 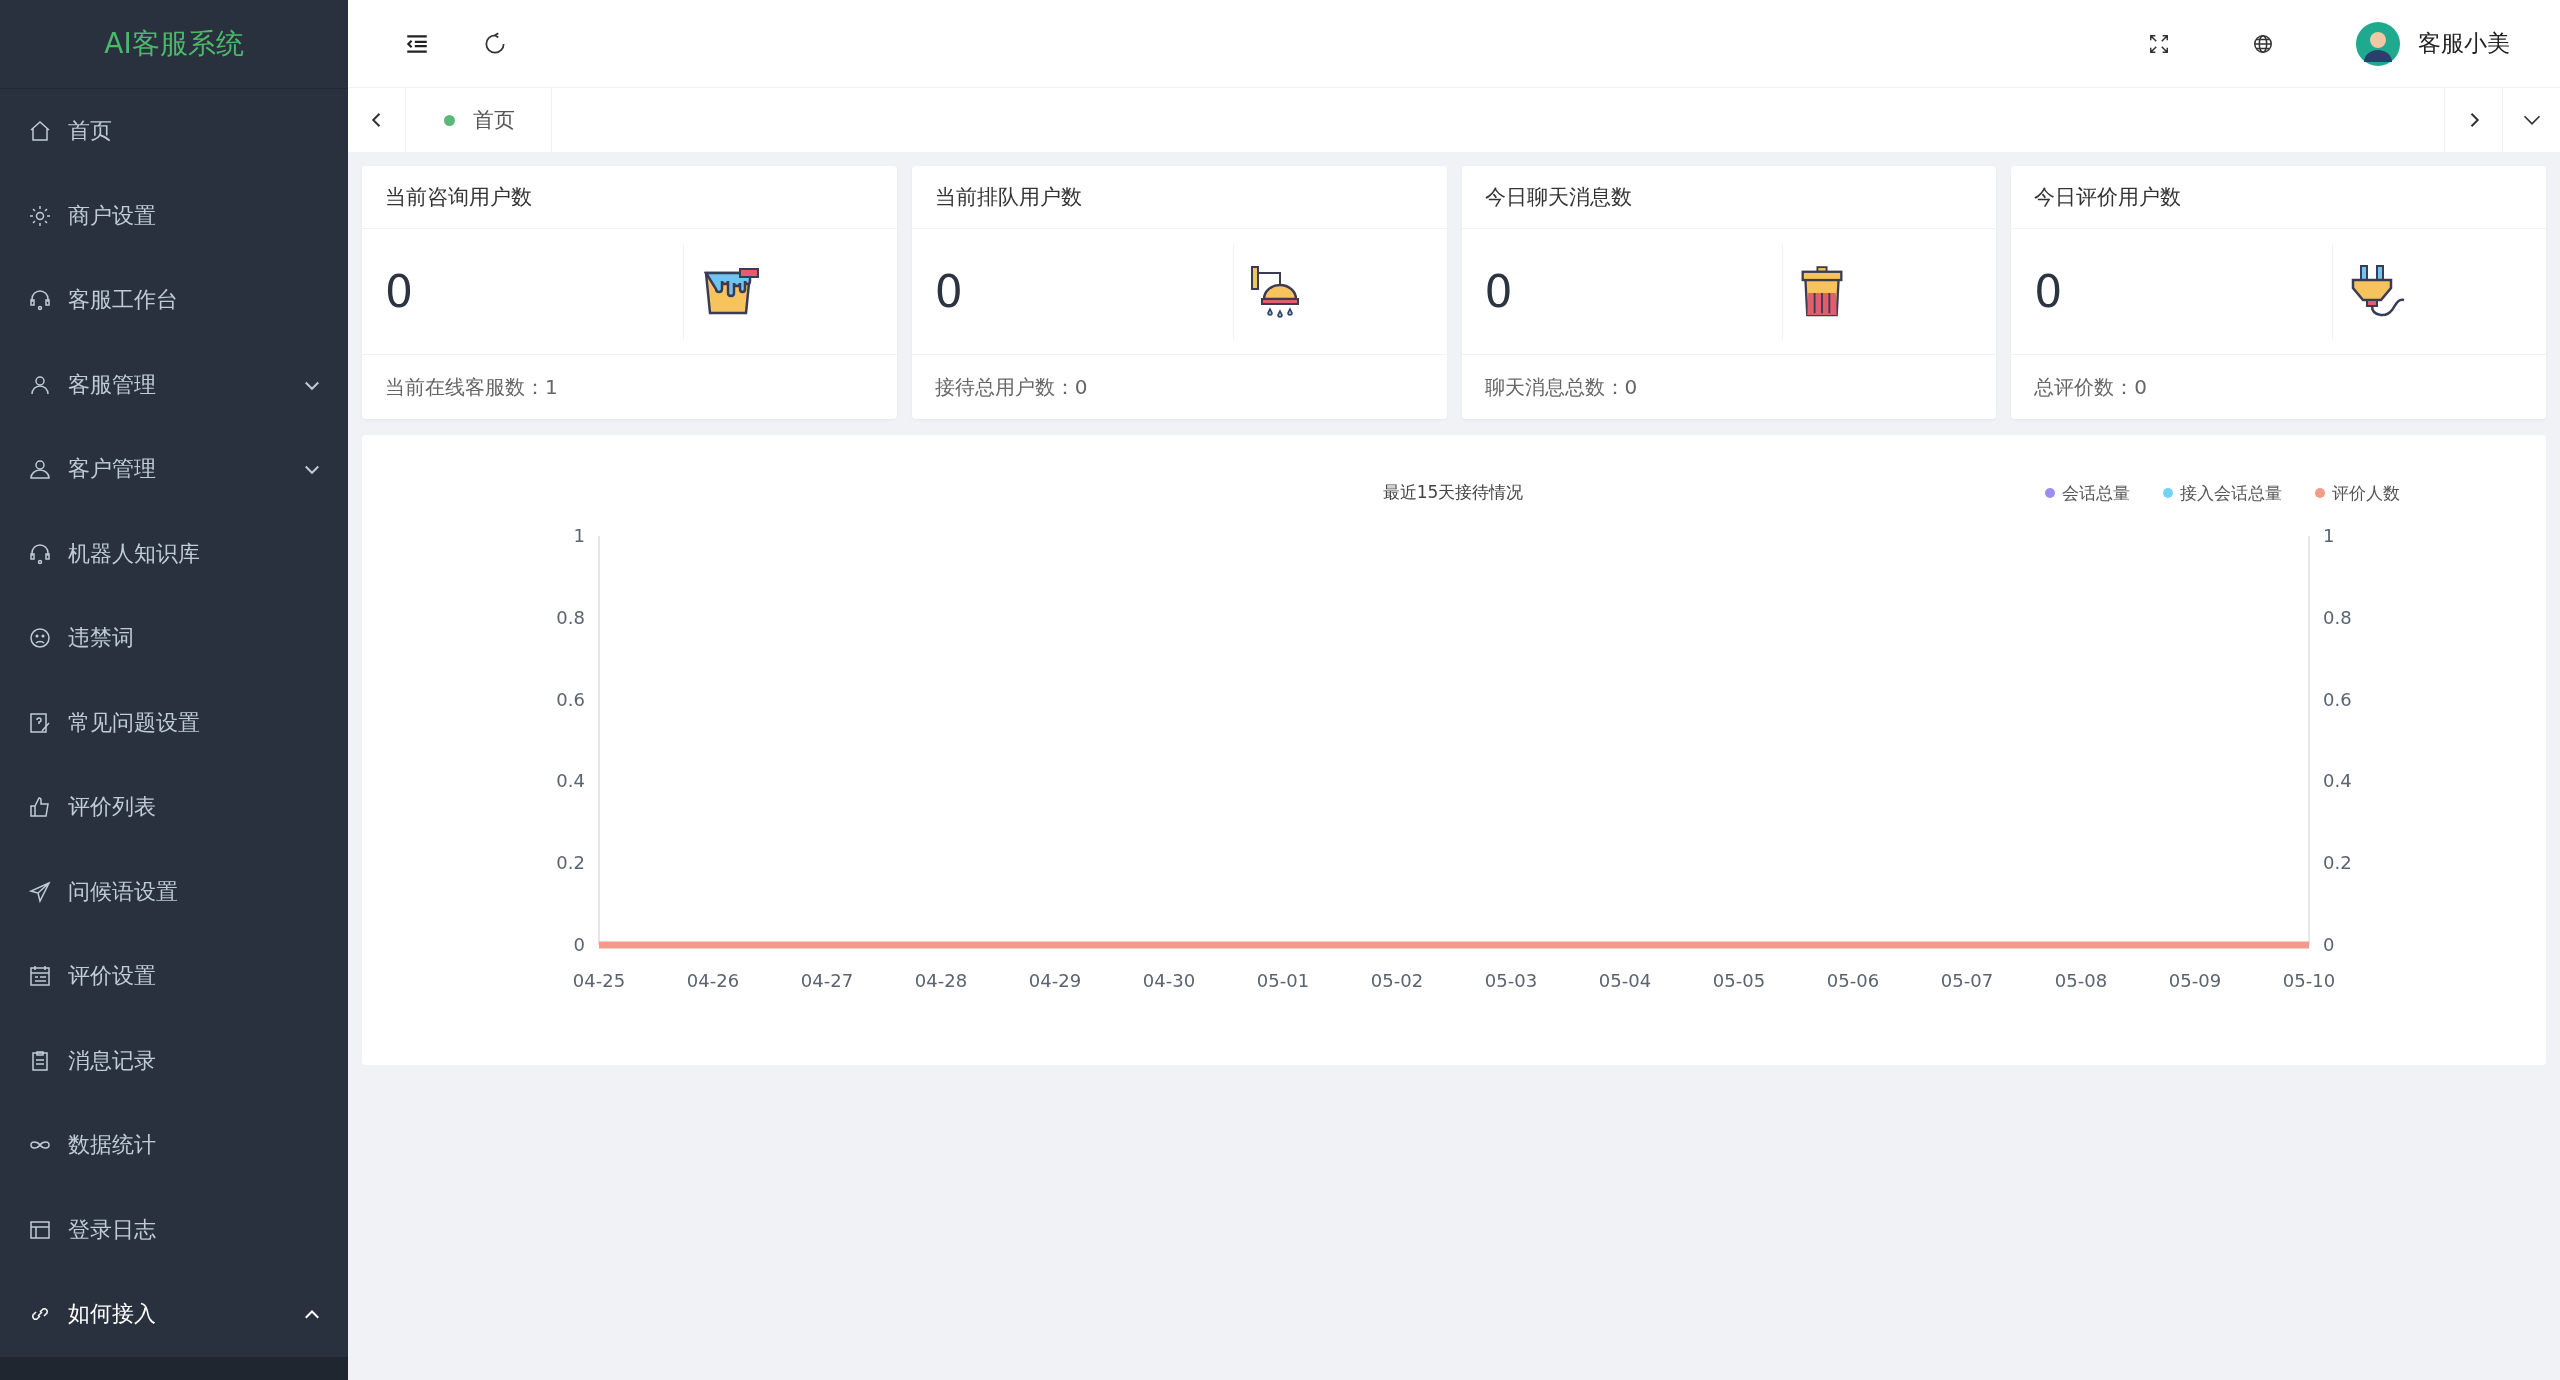 I want to click on legend-label: 评价人数, so click(x=2366, y=493).